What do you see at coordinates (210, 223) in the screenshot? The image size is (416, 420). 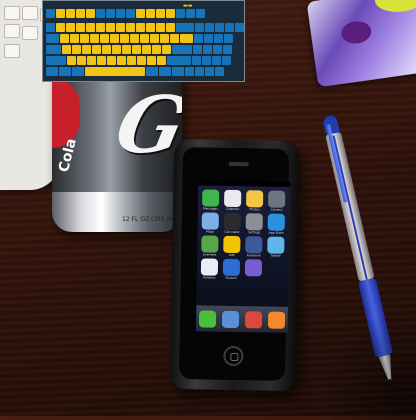 I see `maps-icon: Maps` at bounding box center [210, 223].